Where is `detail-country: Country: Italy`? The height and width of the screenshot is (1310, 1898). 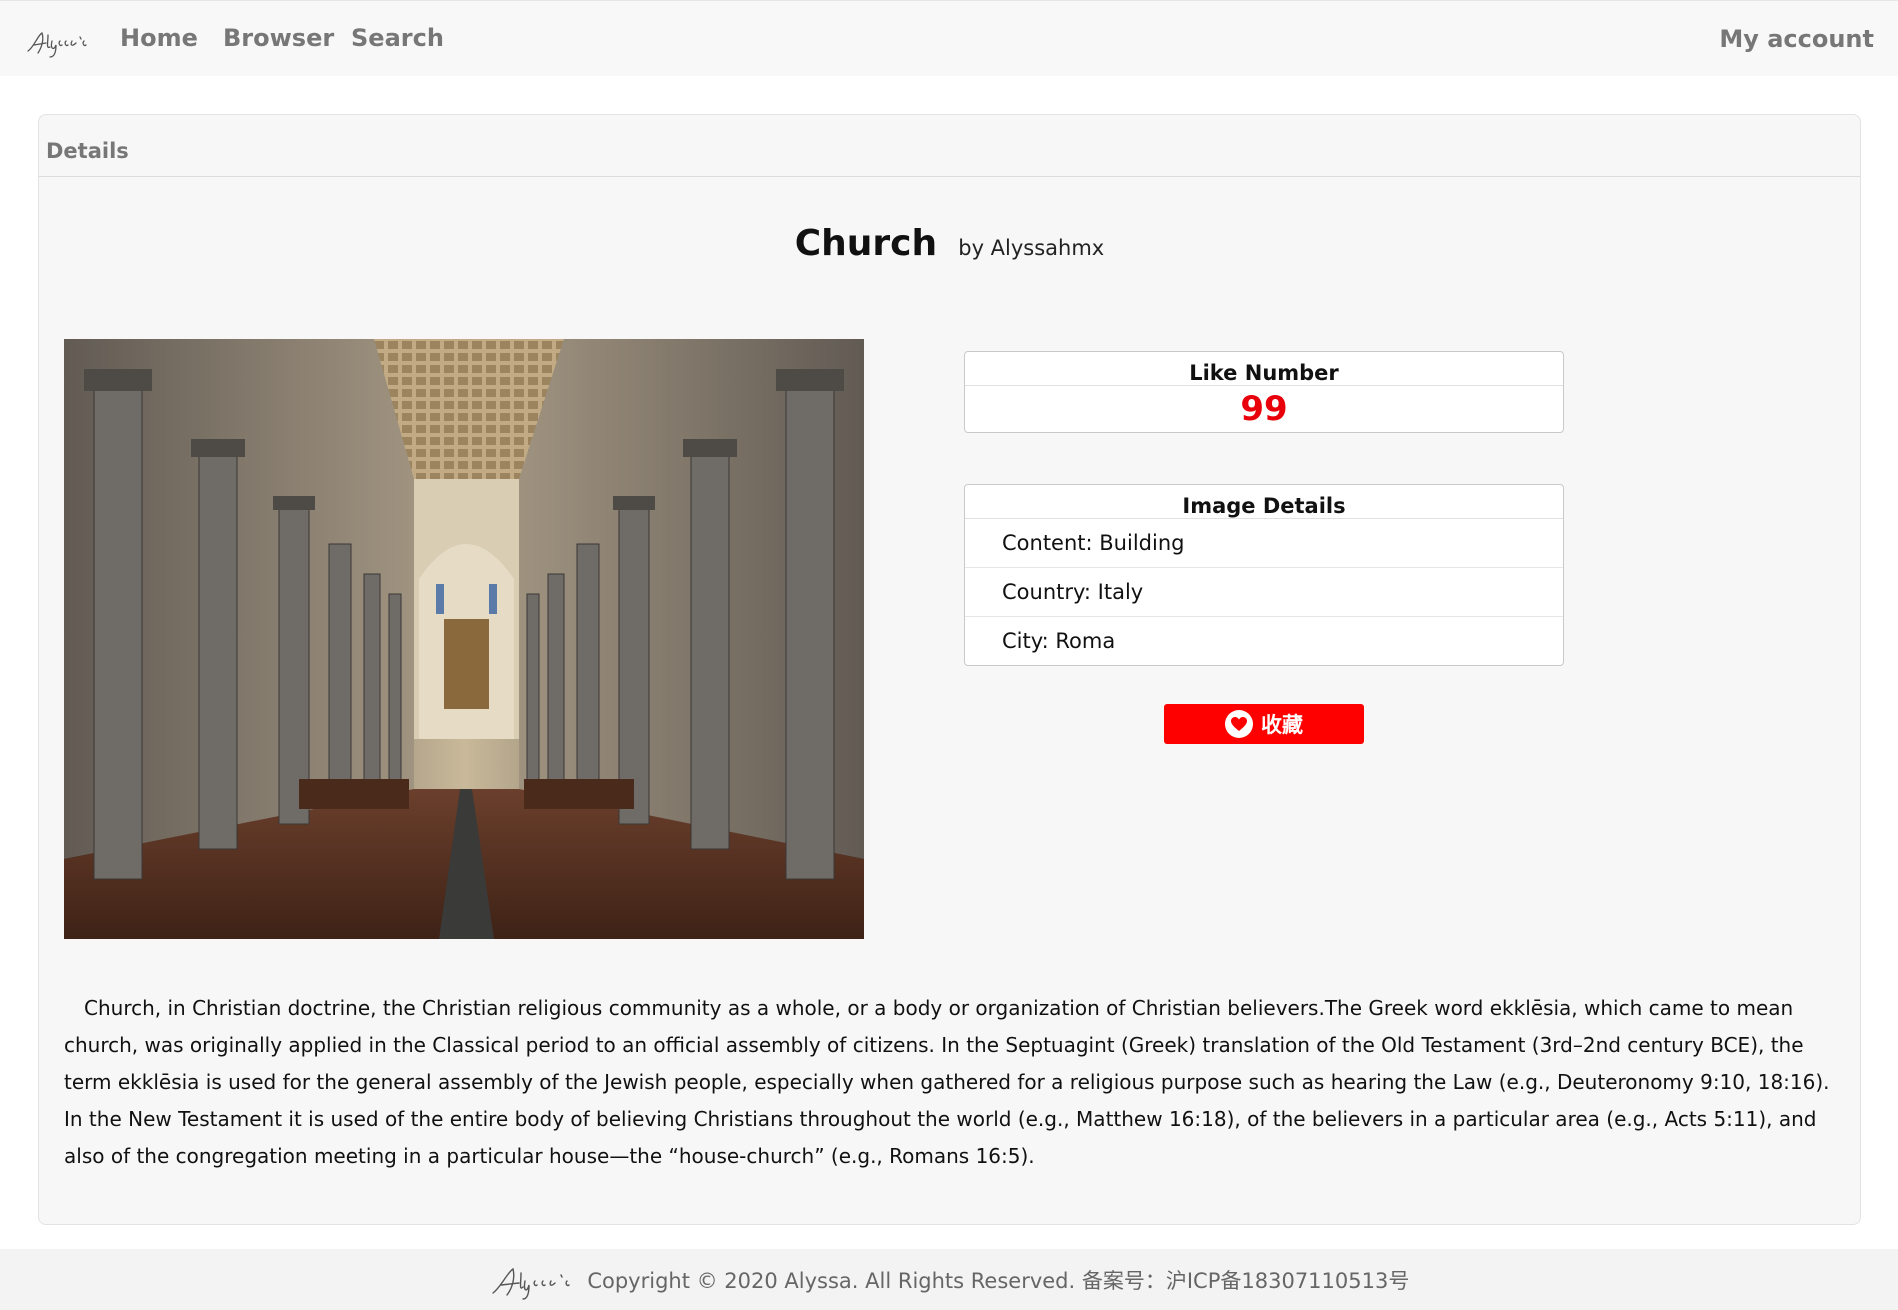
detail-country: Country: Italy is located at coordinates (1264, 592).